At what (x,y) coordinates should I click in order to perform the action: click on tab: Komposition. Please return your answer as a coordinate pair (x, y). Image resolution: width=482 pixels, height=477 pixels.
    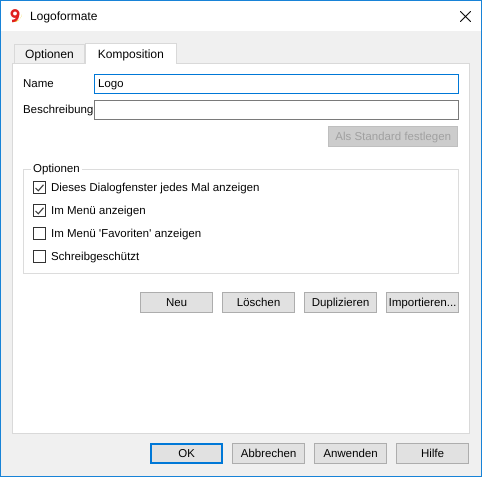
    Looking at the image, I should click on (130, 53).